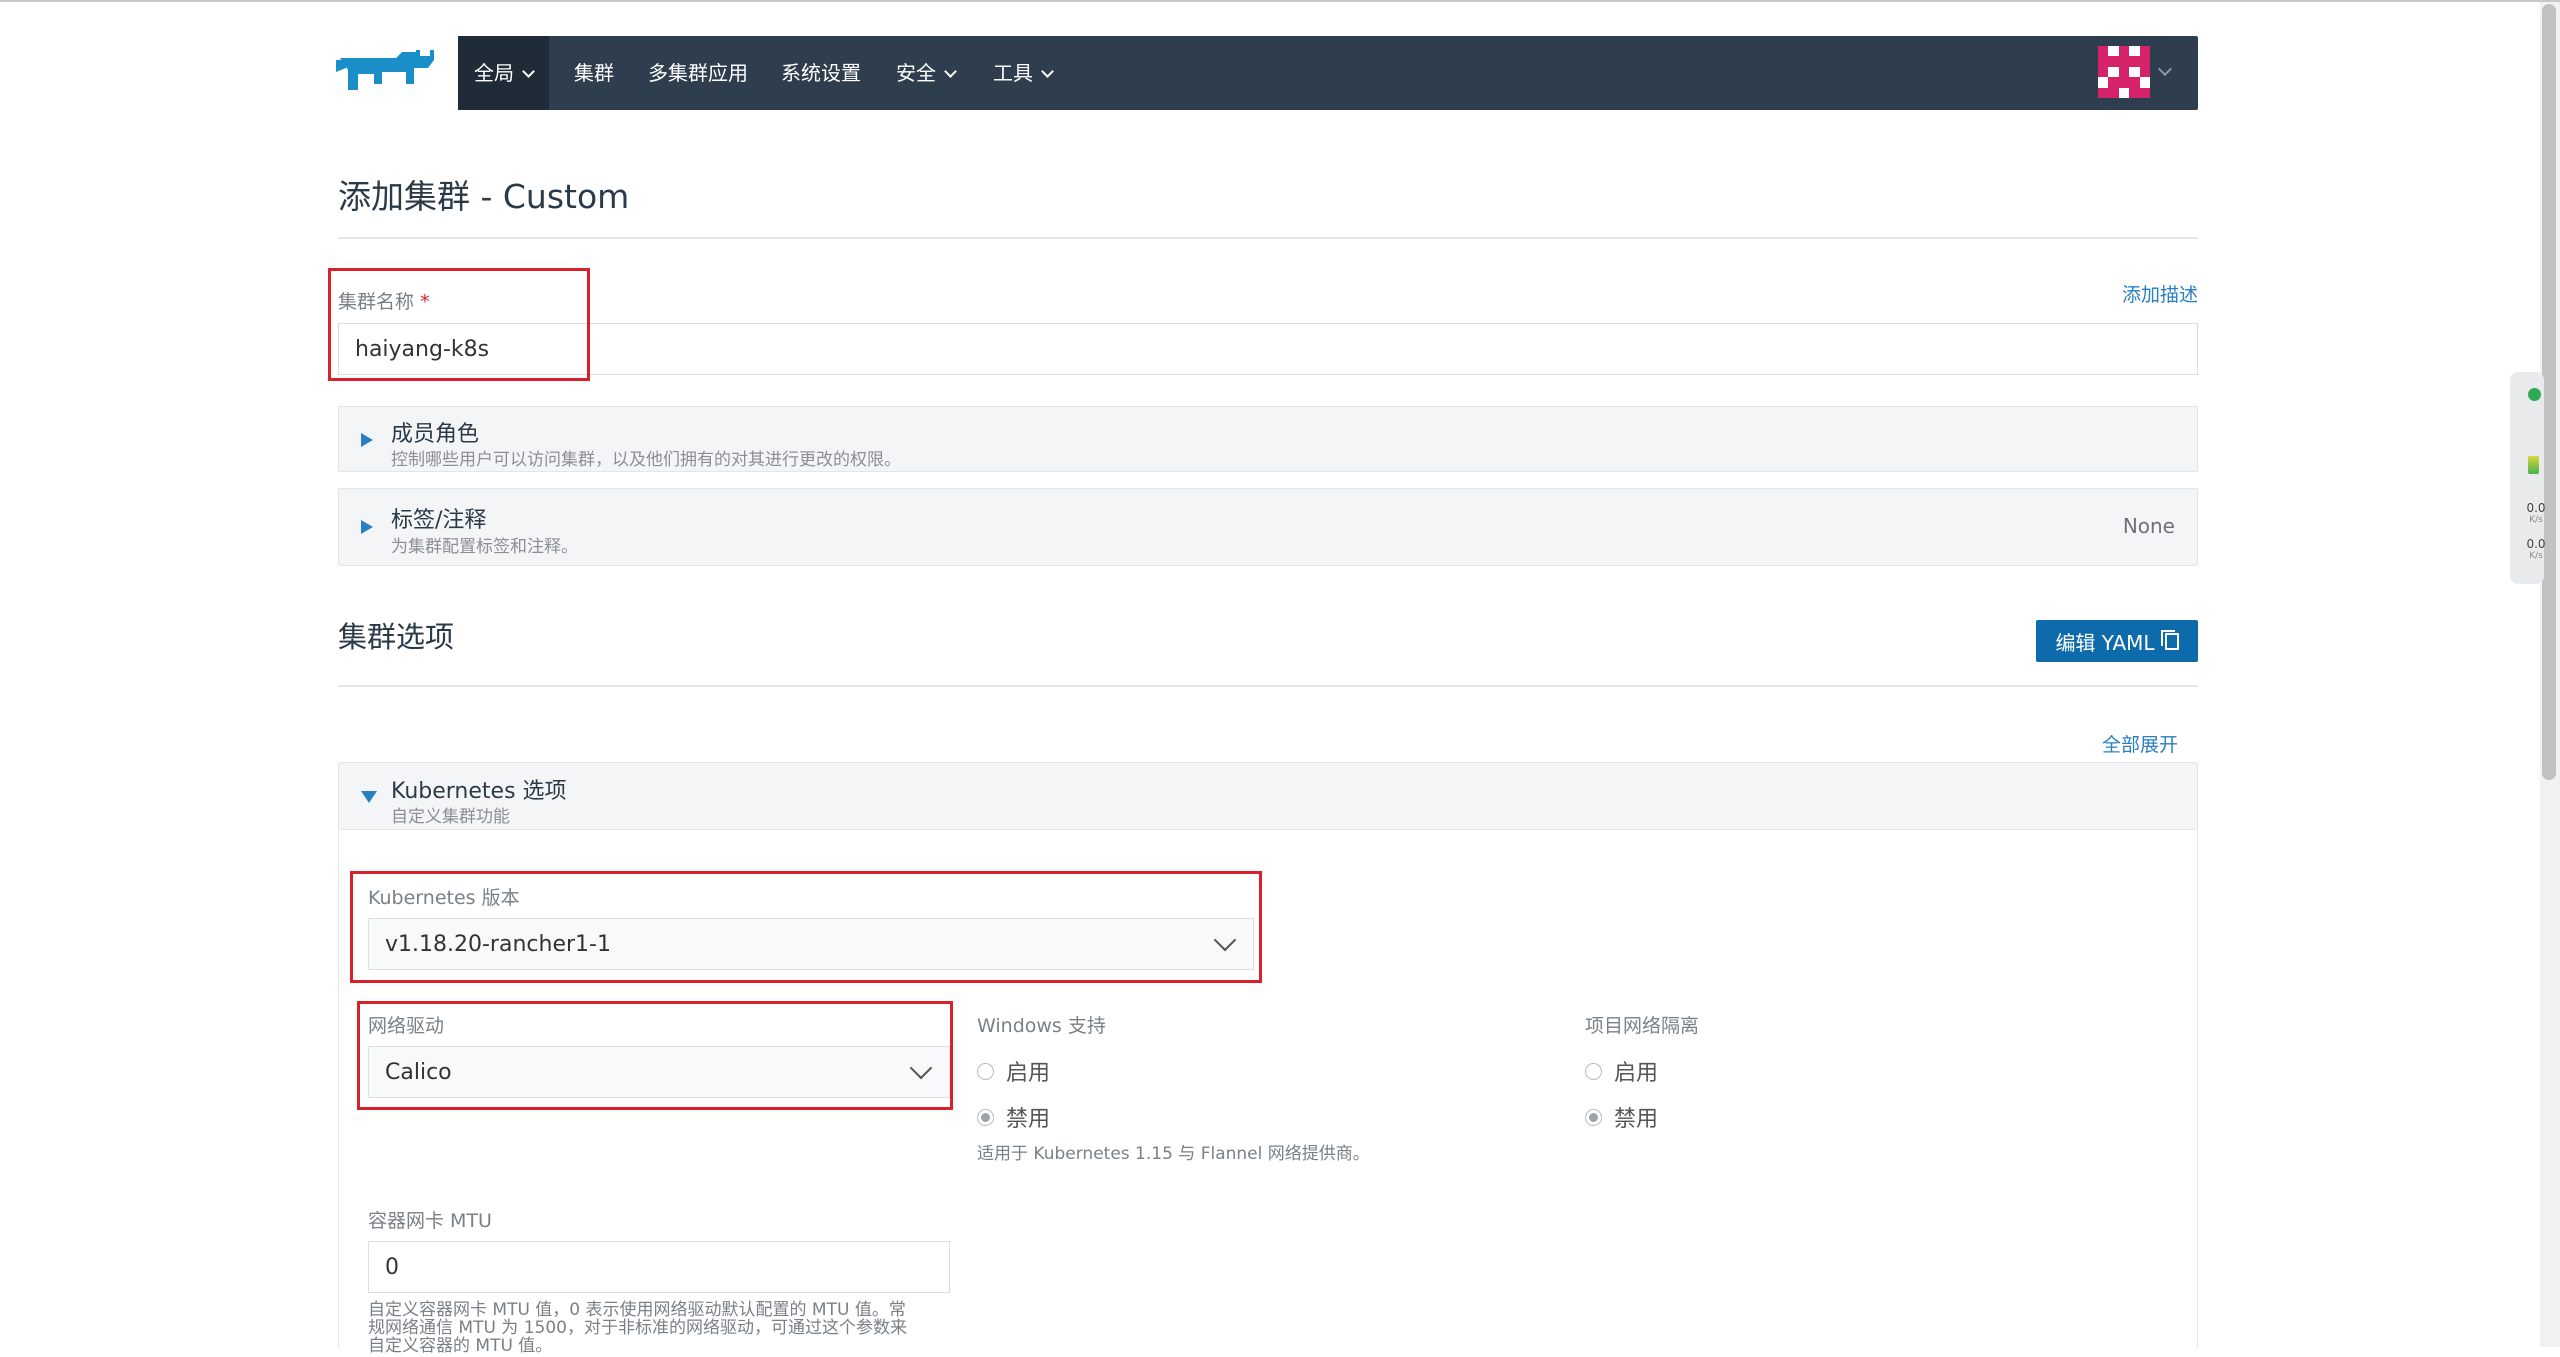 The height and width of the screenshot is (1357, 2560). I want to click on nav-global-label: 全局, so click(494, 73).